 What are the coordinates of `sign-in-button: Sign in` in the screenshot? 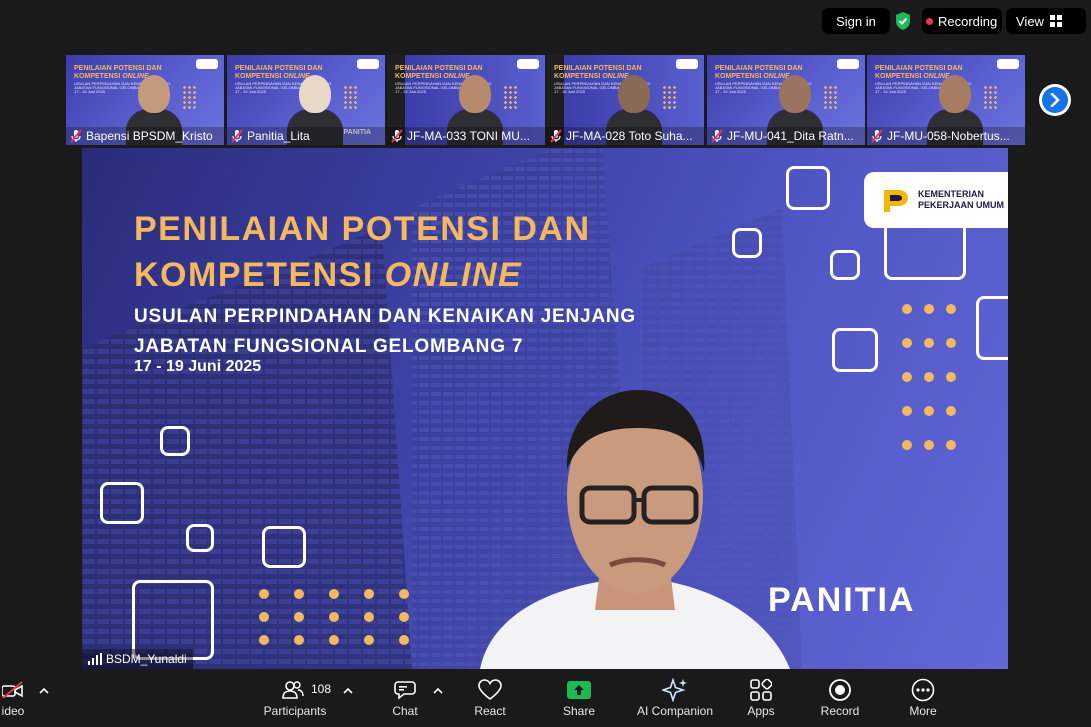 It's located at (856, 21).